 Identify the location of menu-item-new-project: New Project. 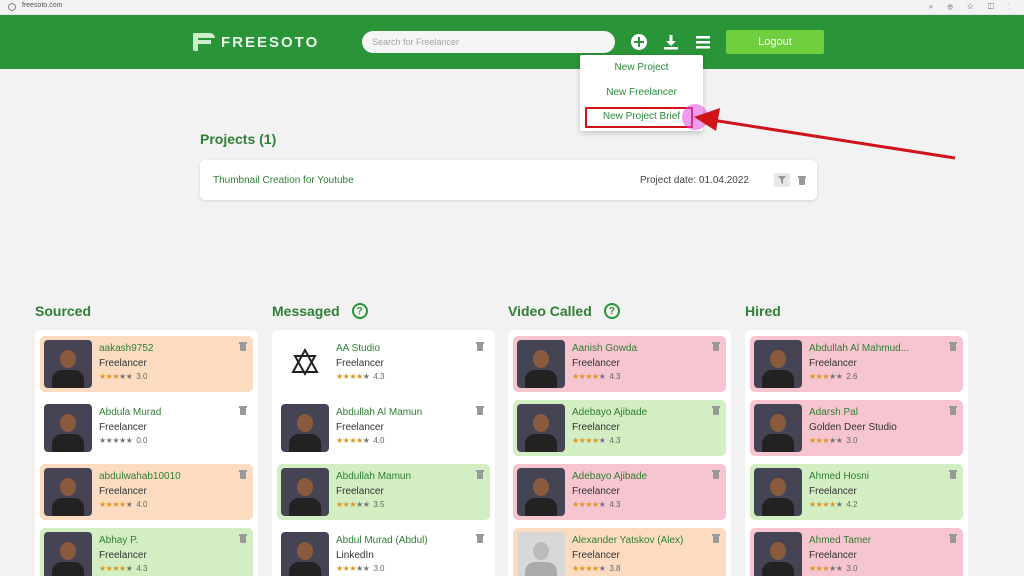
(641, 67).